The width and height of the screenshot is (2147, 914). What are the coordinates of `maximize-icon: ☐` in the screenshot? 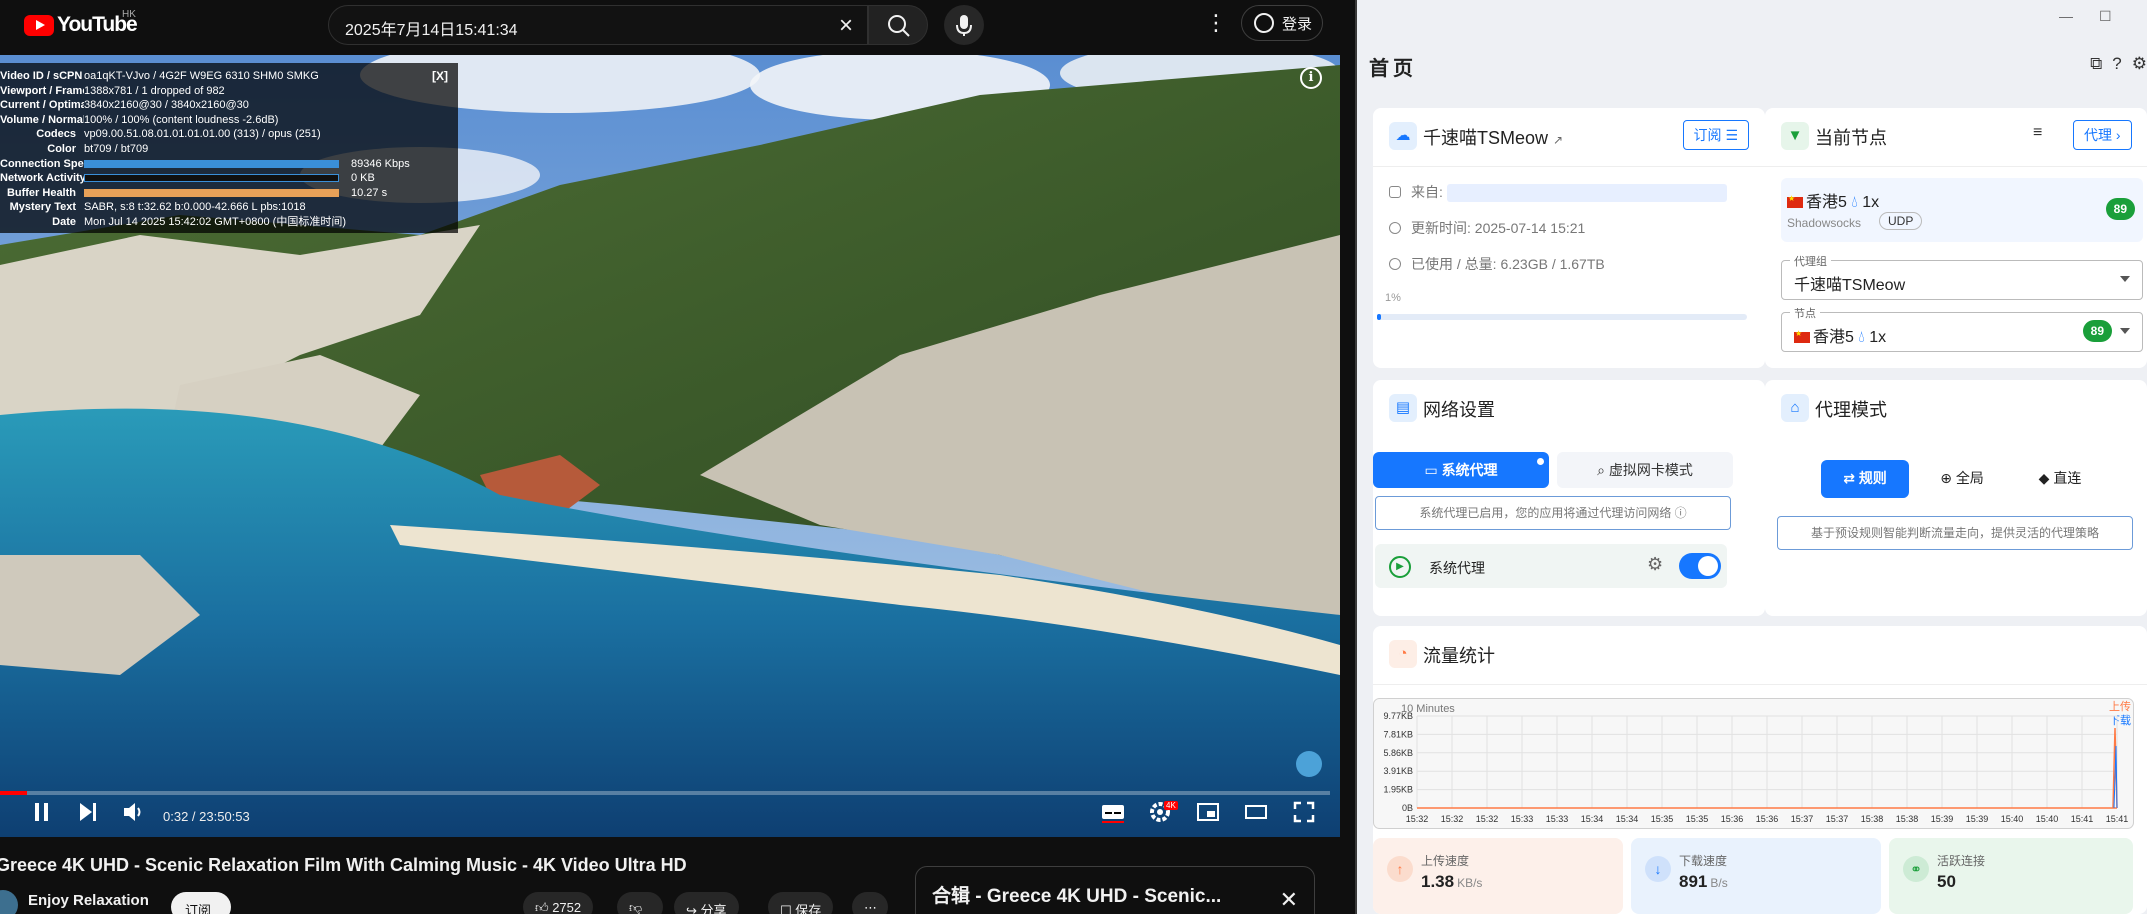 It's located at (2105, 16).